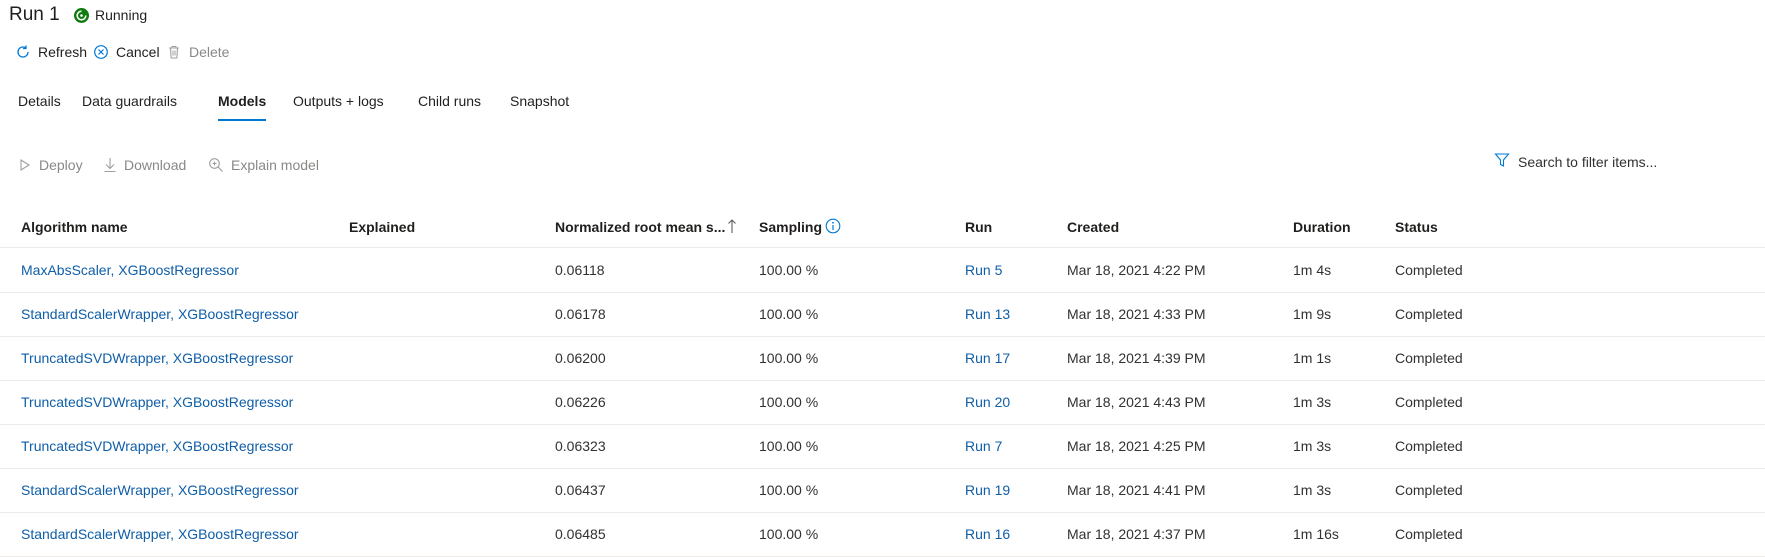 The width and height of the screenshot is (1765, 557). Describe the element at coordinates (1136, 358) in the screenshot. I see `created-cell: Mar 18, 2021 4:39 PM` at that location.